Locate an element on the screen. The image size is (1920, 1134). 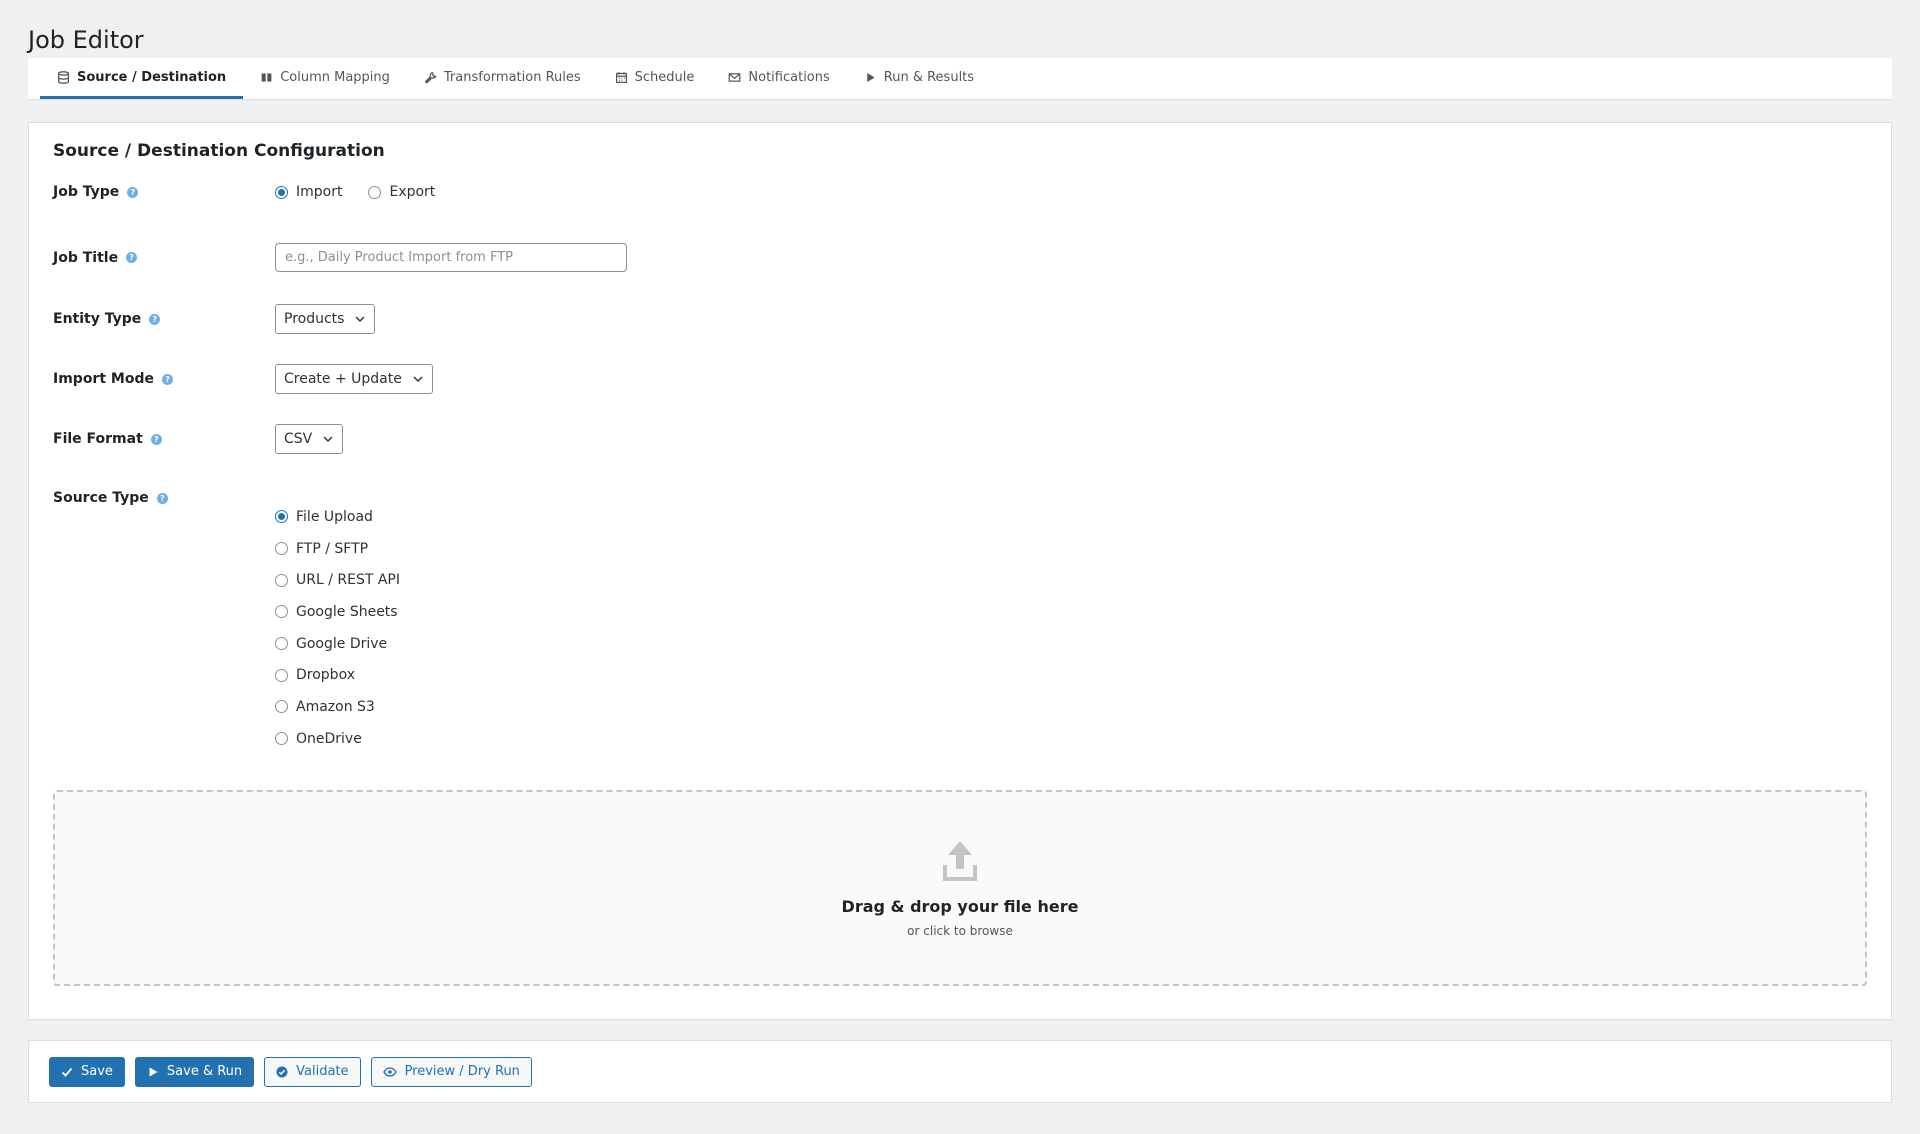
radio-label: Export is located at coordinates (412, 192).